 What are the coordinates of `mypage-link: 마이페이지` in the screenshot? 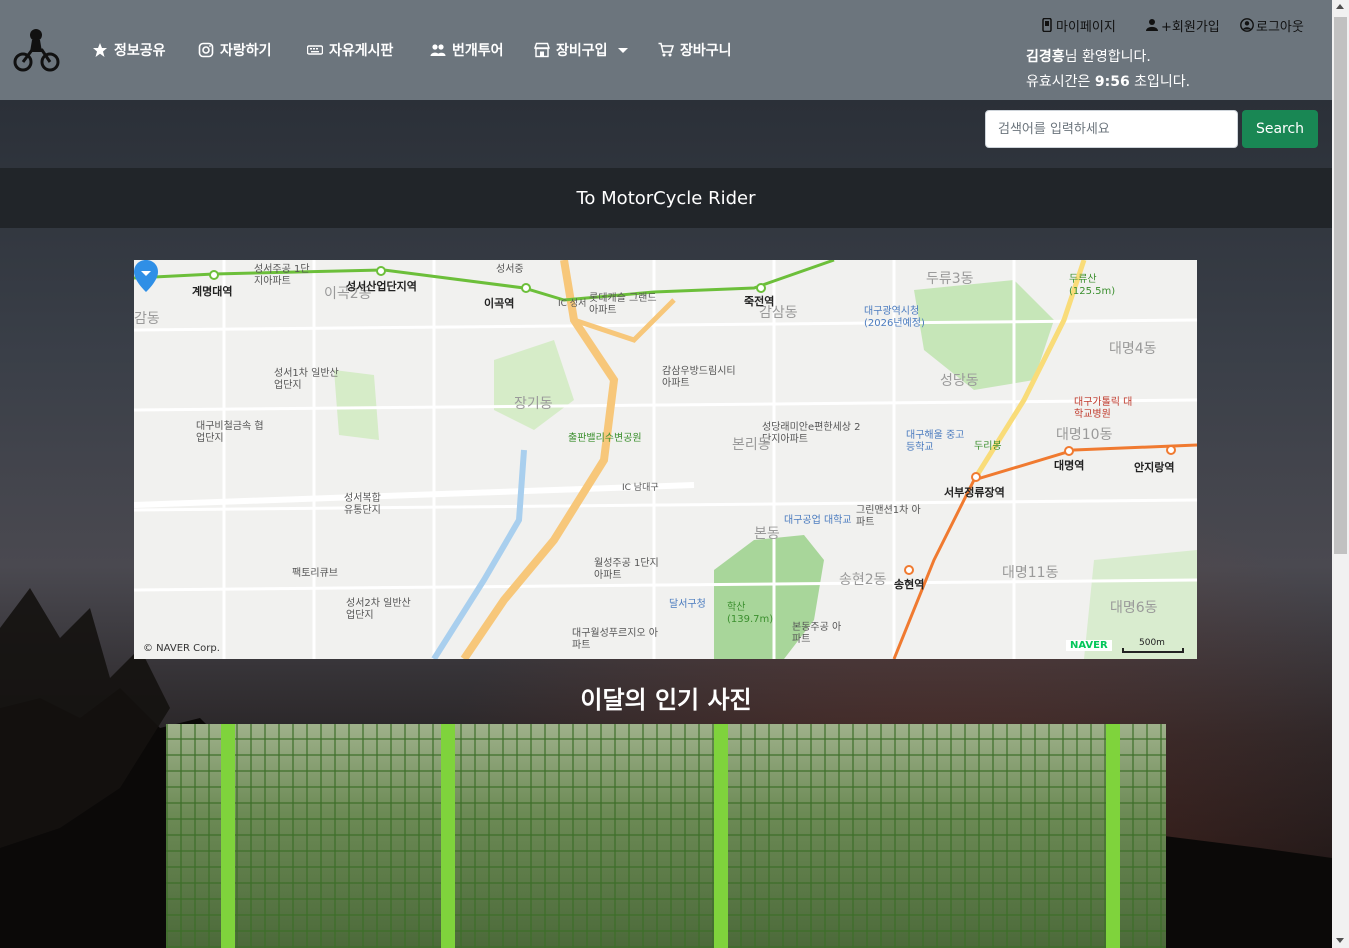 It's located at (1078, 25).